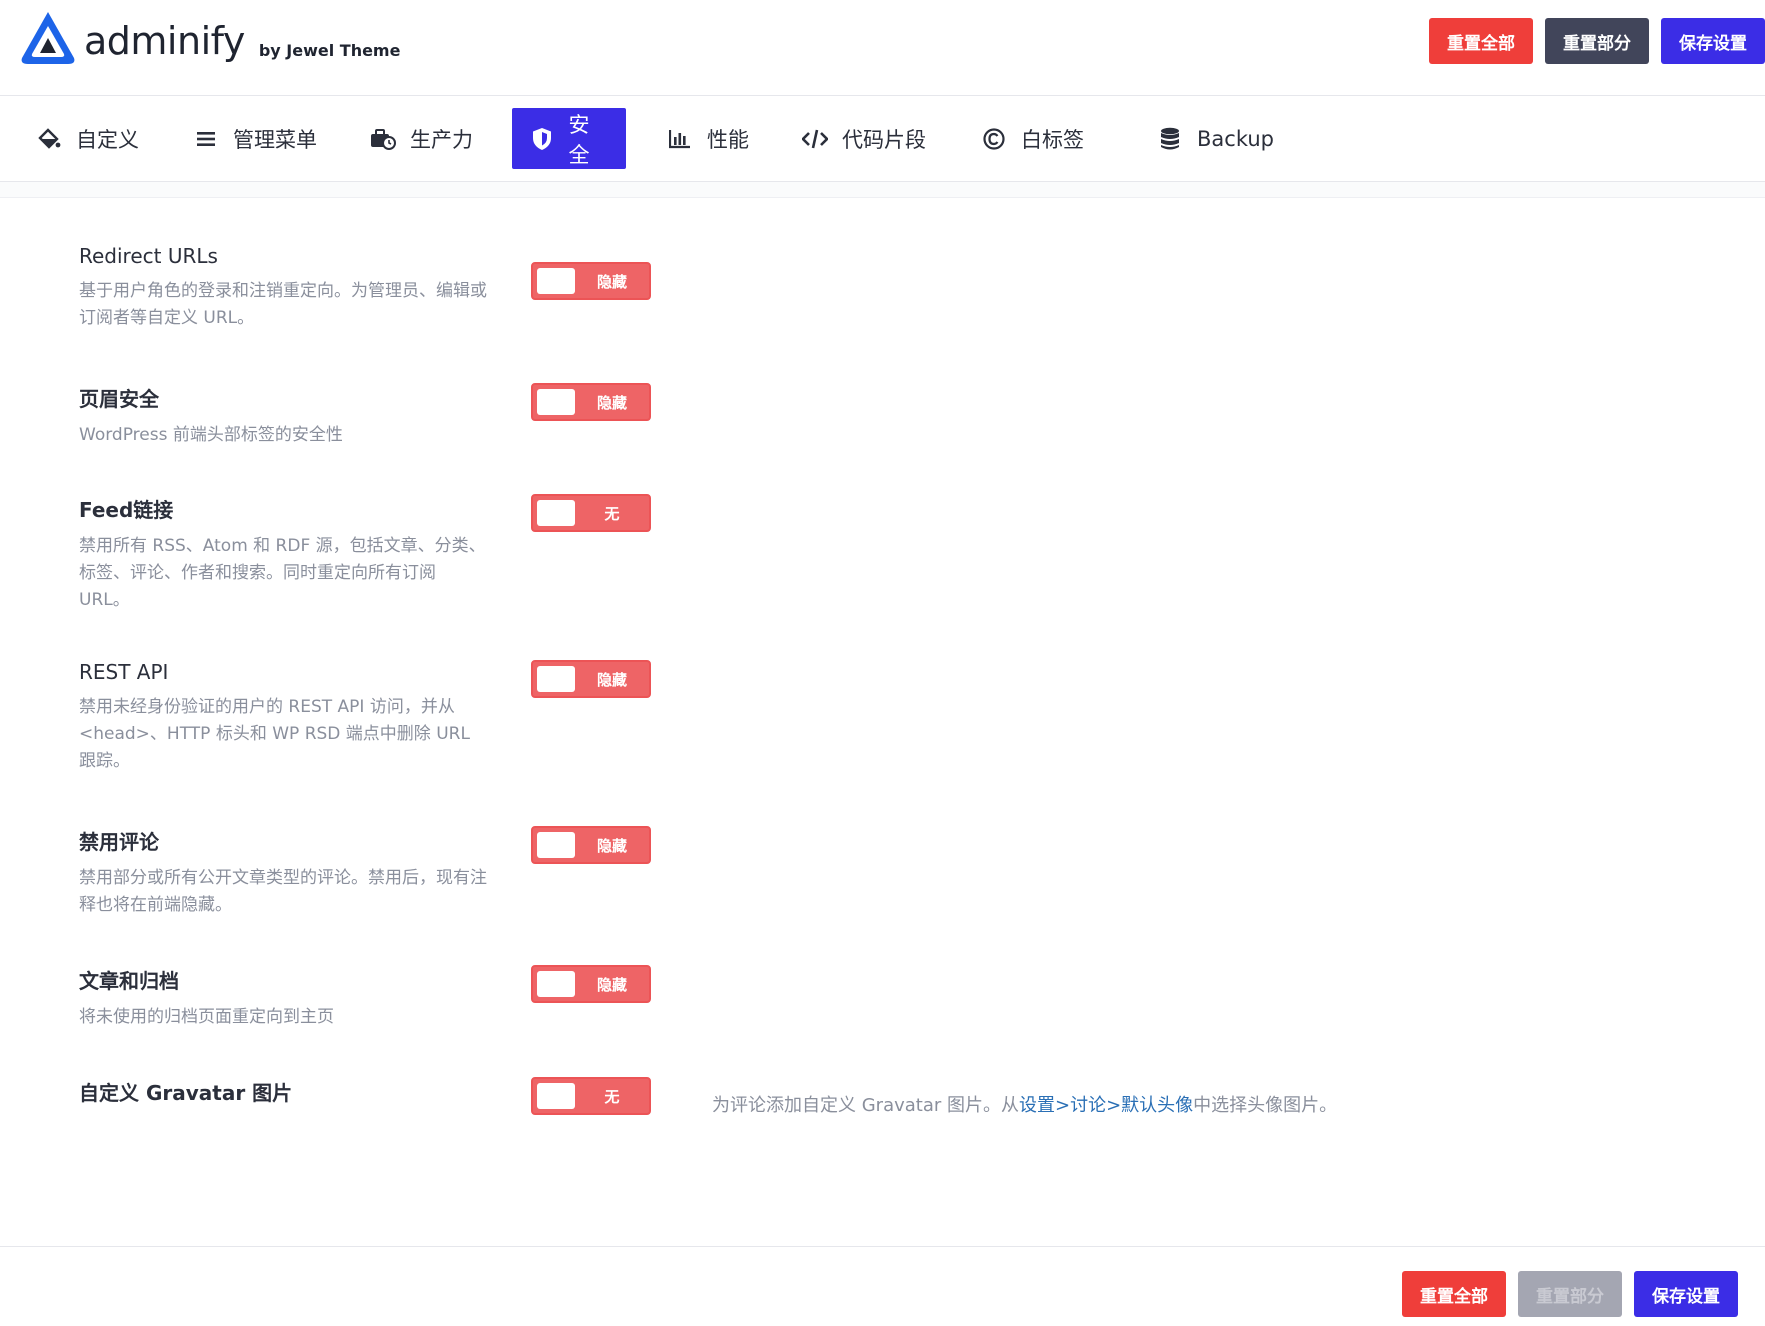 This screenshot has height=1326, width=1765. I want to click on bar-chart-icon, so click(680, 139).